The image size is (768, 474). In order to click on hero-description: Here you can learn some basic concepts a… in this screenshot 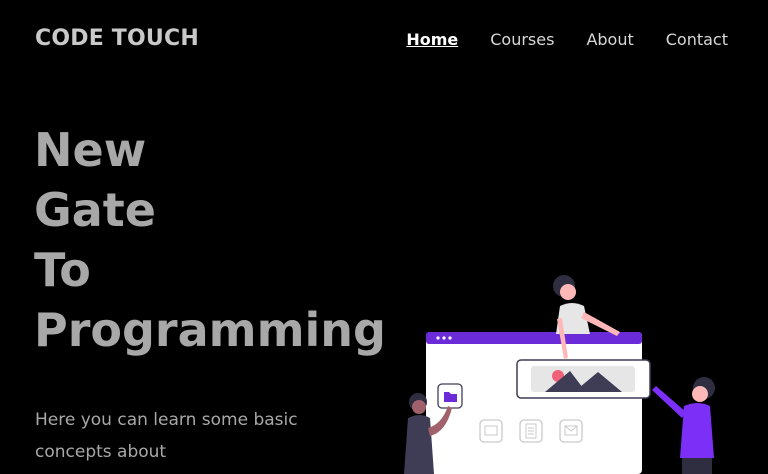, I will do `click(166, 436)`.